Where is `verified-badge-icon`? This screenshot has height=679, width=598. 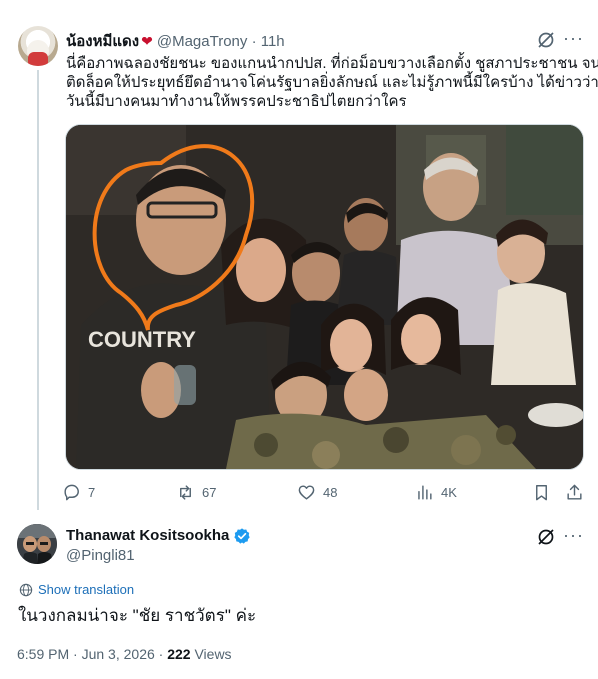
verified-badge-icon is located at coordinates (242, 536).